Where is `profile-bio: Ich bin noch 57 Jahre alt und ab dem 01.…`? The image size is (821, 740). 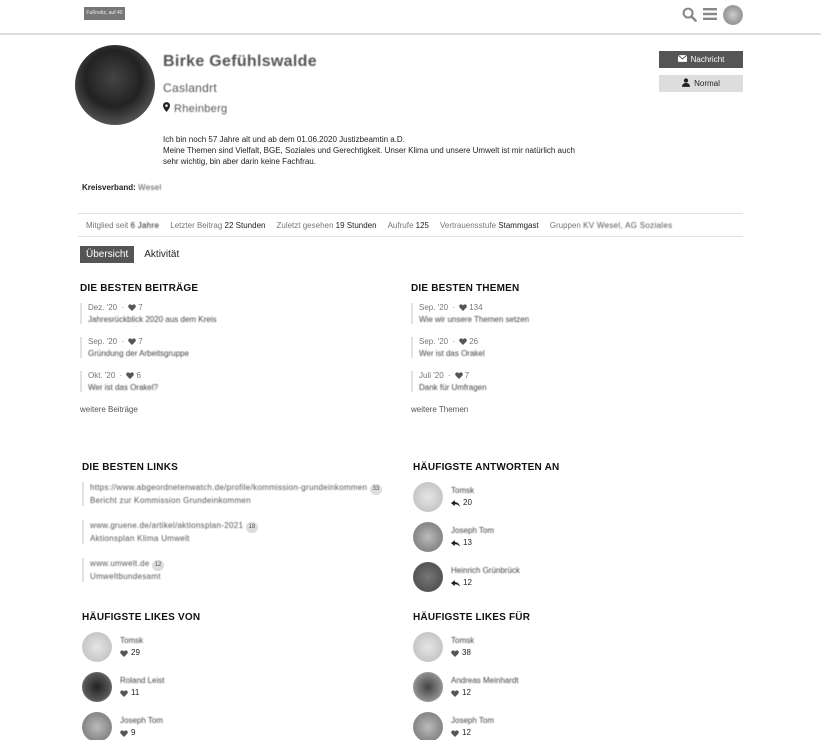 profile-bio: Ich bin noch 57 Jahre alt und ab dem 01.… is located at coordinates (369, 150).